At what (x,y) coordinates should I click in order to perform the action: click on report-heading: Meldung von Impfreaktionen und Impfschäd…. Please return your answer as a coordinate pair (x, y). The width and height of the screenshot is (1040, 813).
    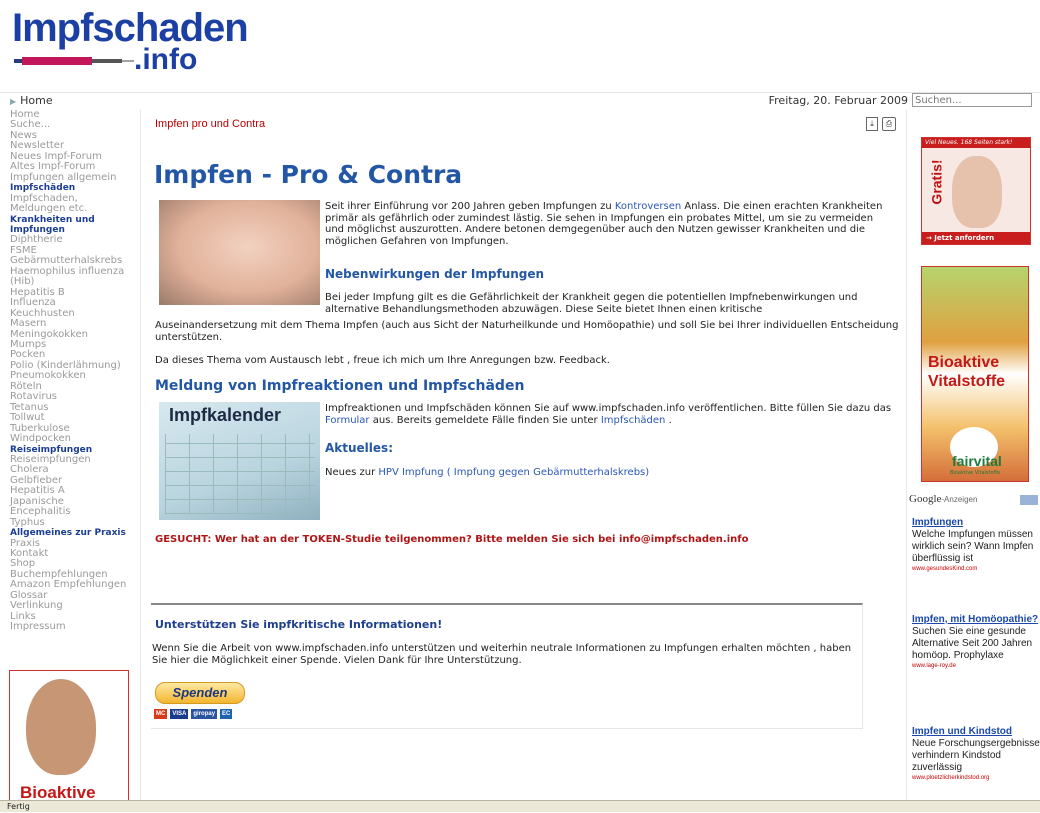
    Looking at the image, I should click on (340, 386).